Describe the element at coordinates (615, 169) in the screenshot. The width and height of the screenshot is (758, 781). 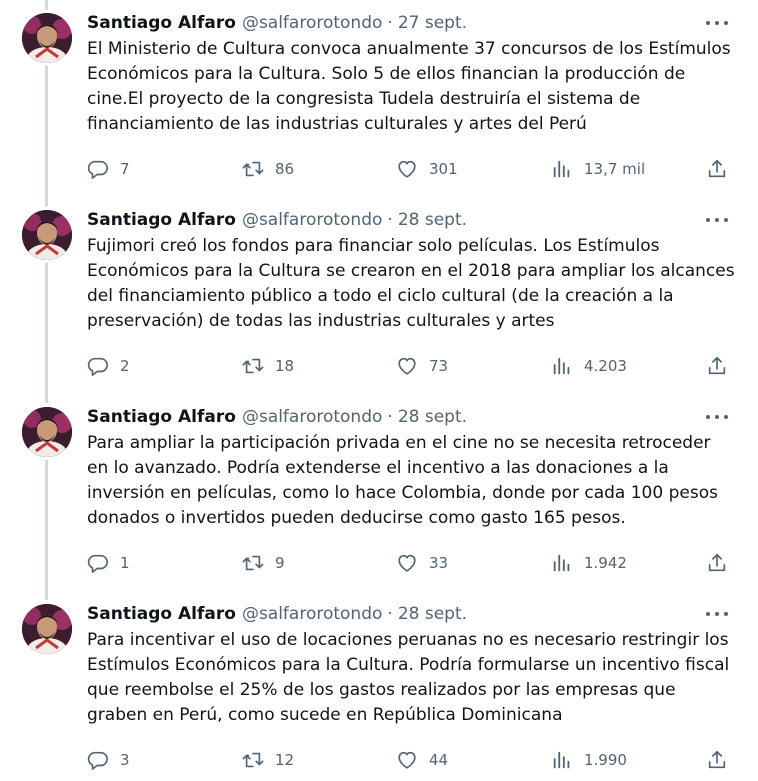
I see `view-count: 13,7 mil` at that location.